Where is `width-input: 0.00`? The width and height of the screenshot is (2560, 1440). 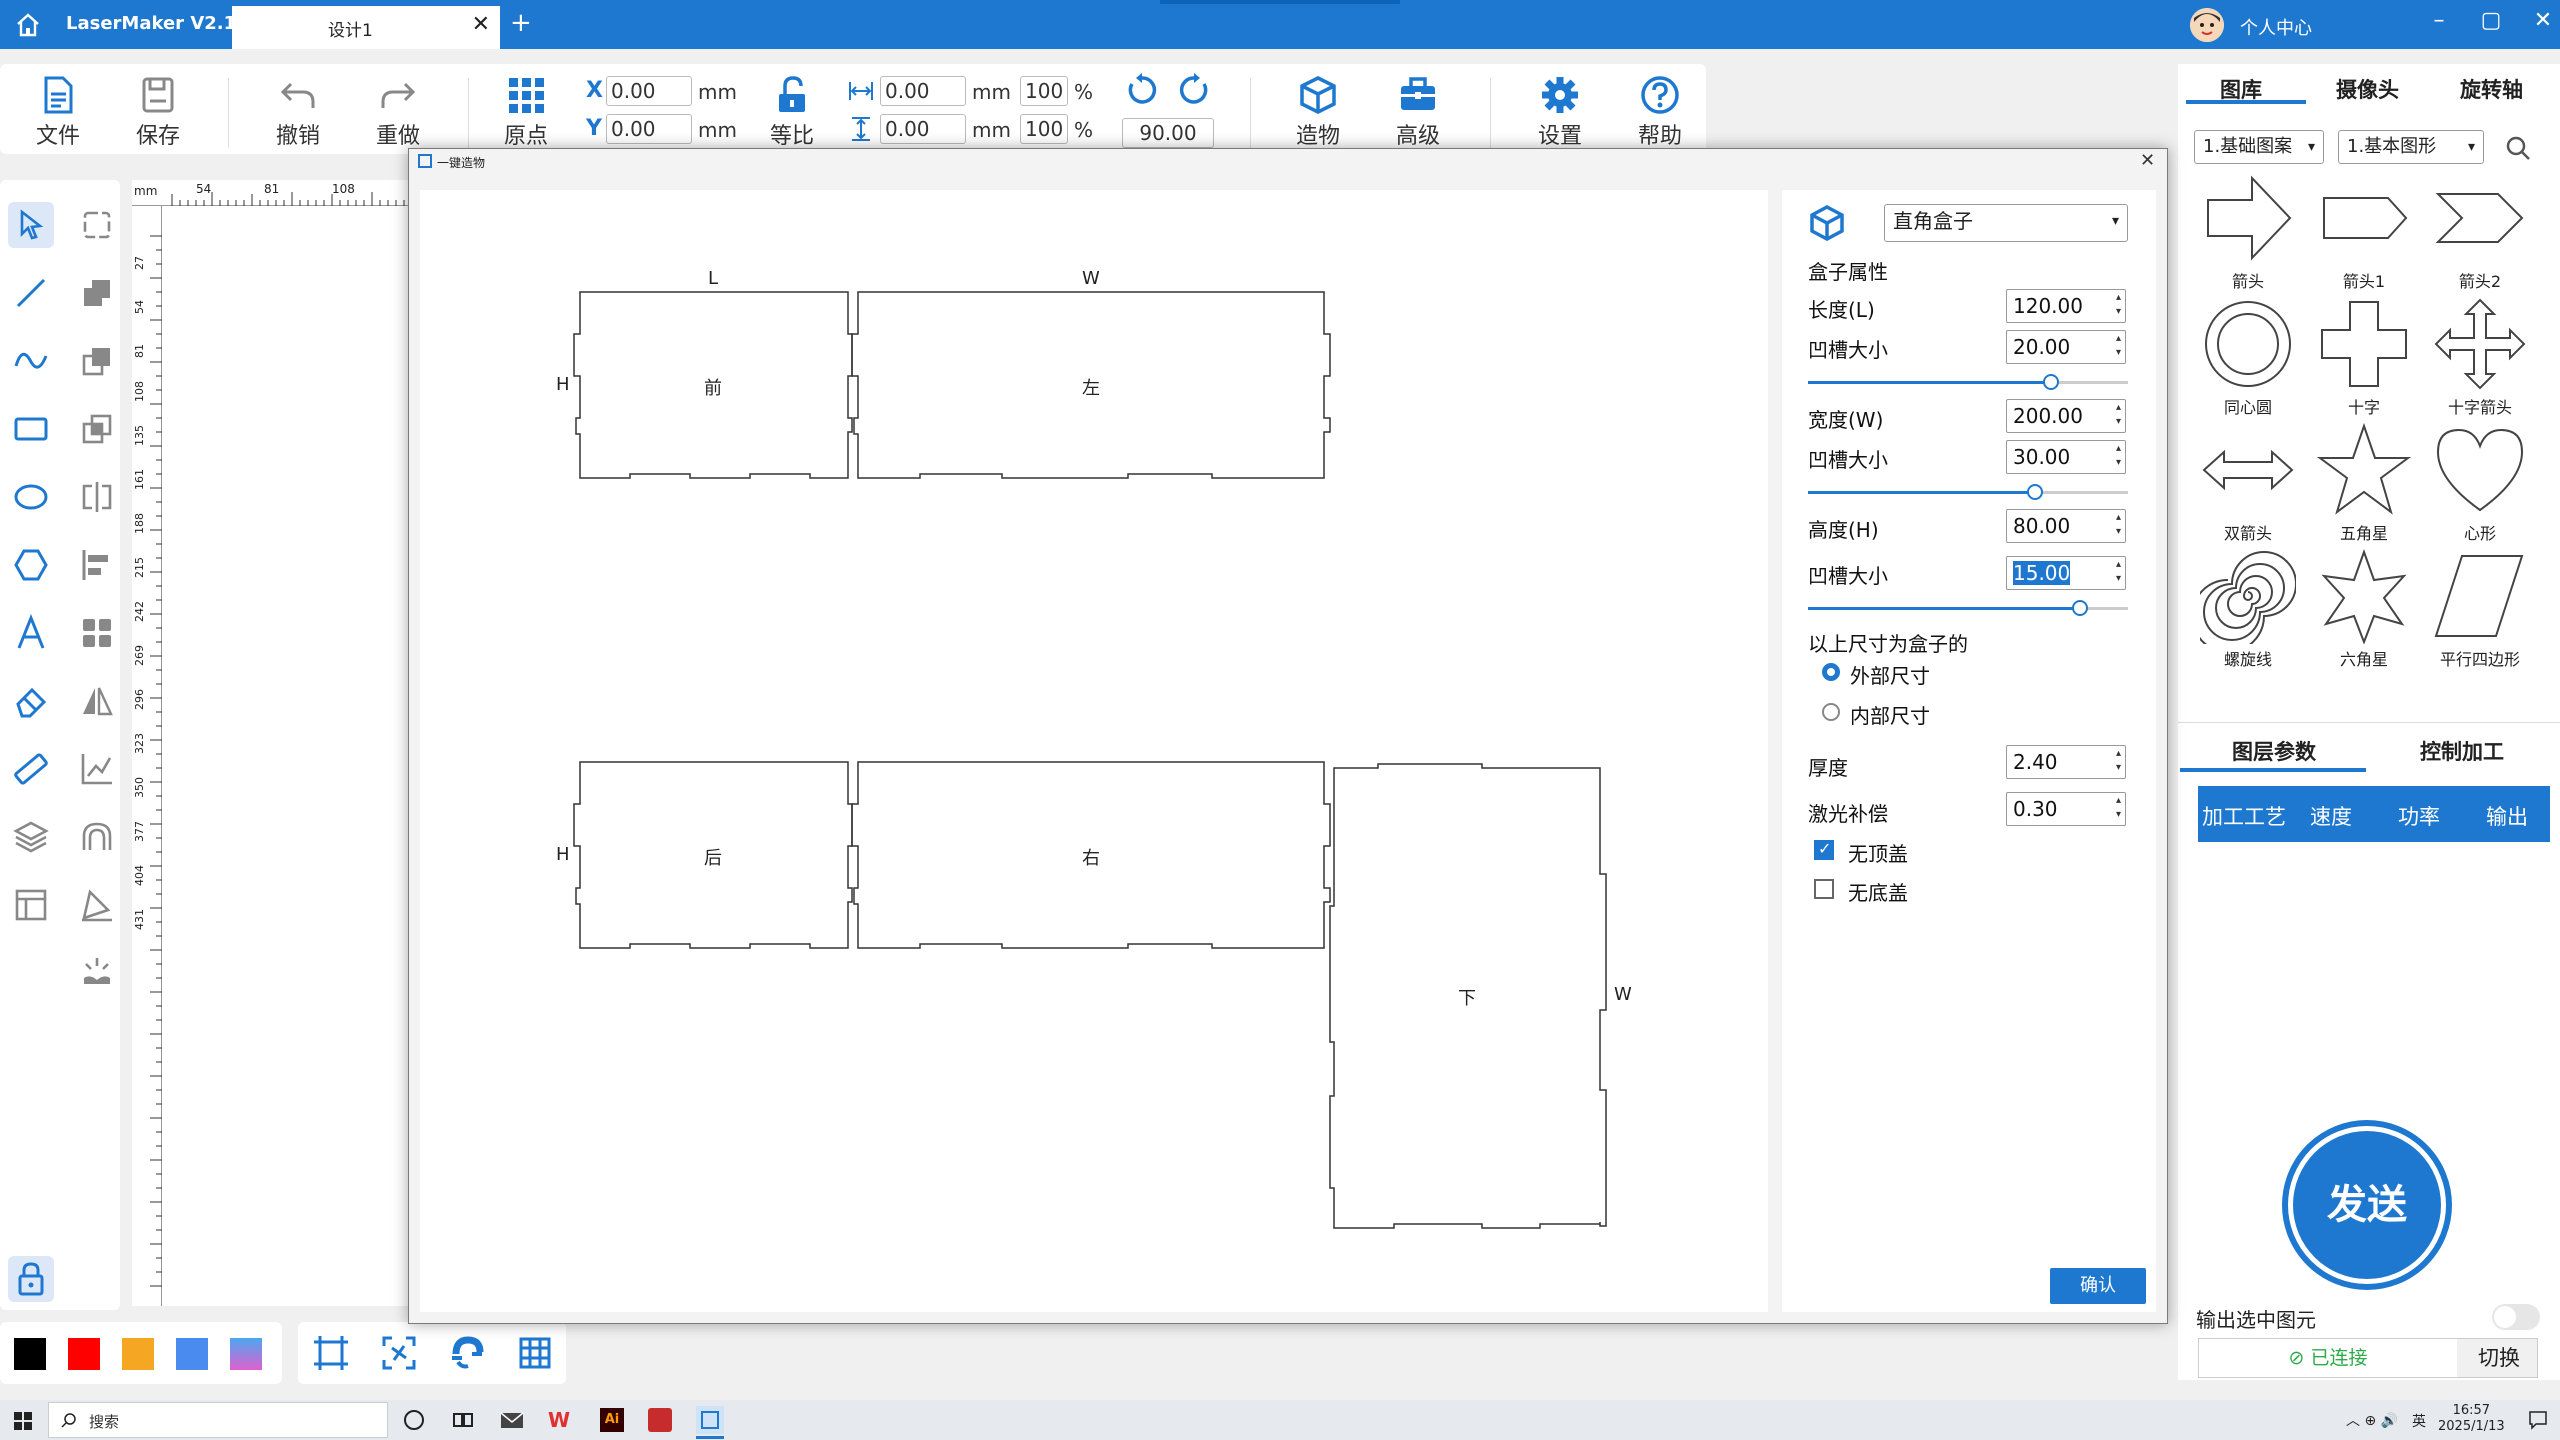 width-input: 0.00 is located at coordinates (923, 91).